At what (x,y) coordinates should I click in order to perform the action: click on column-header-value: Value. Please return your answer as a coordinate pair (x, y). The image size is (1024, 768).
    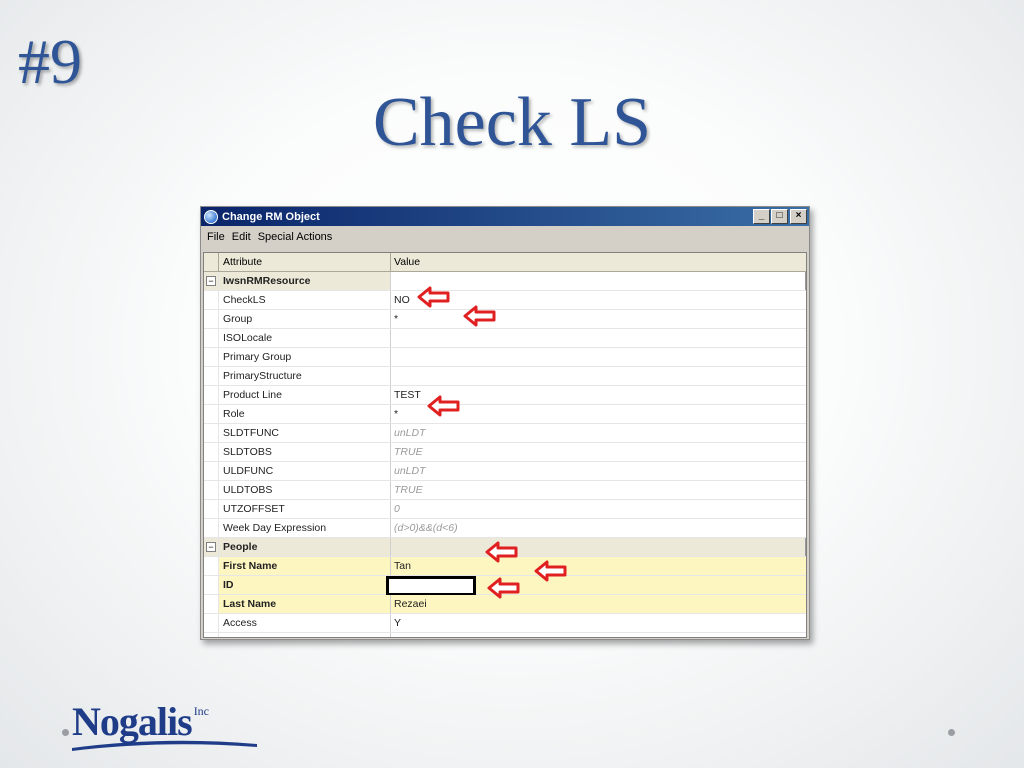
    Looking at the image, I should click on (598, 262).